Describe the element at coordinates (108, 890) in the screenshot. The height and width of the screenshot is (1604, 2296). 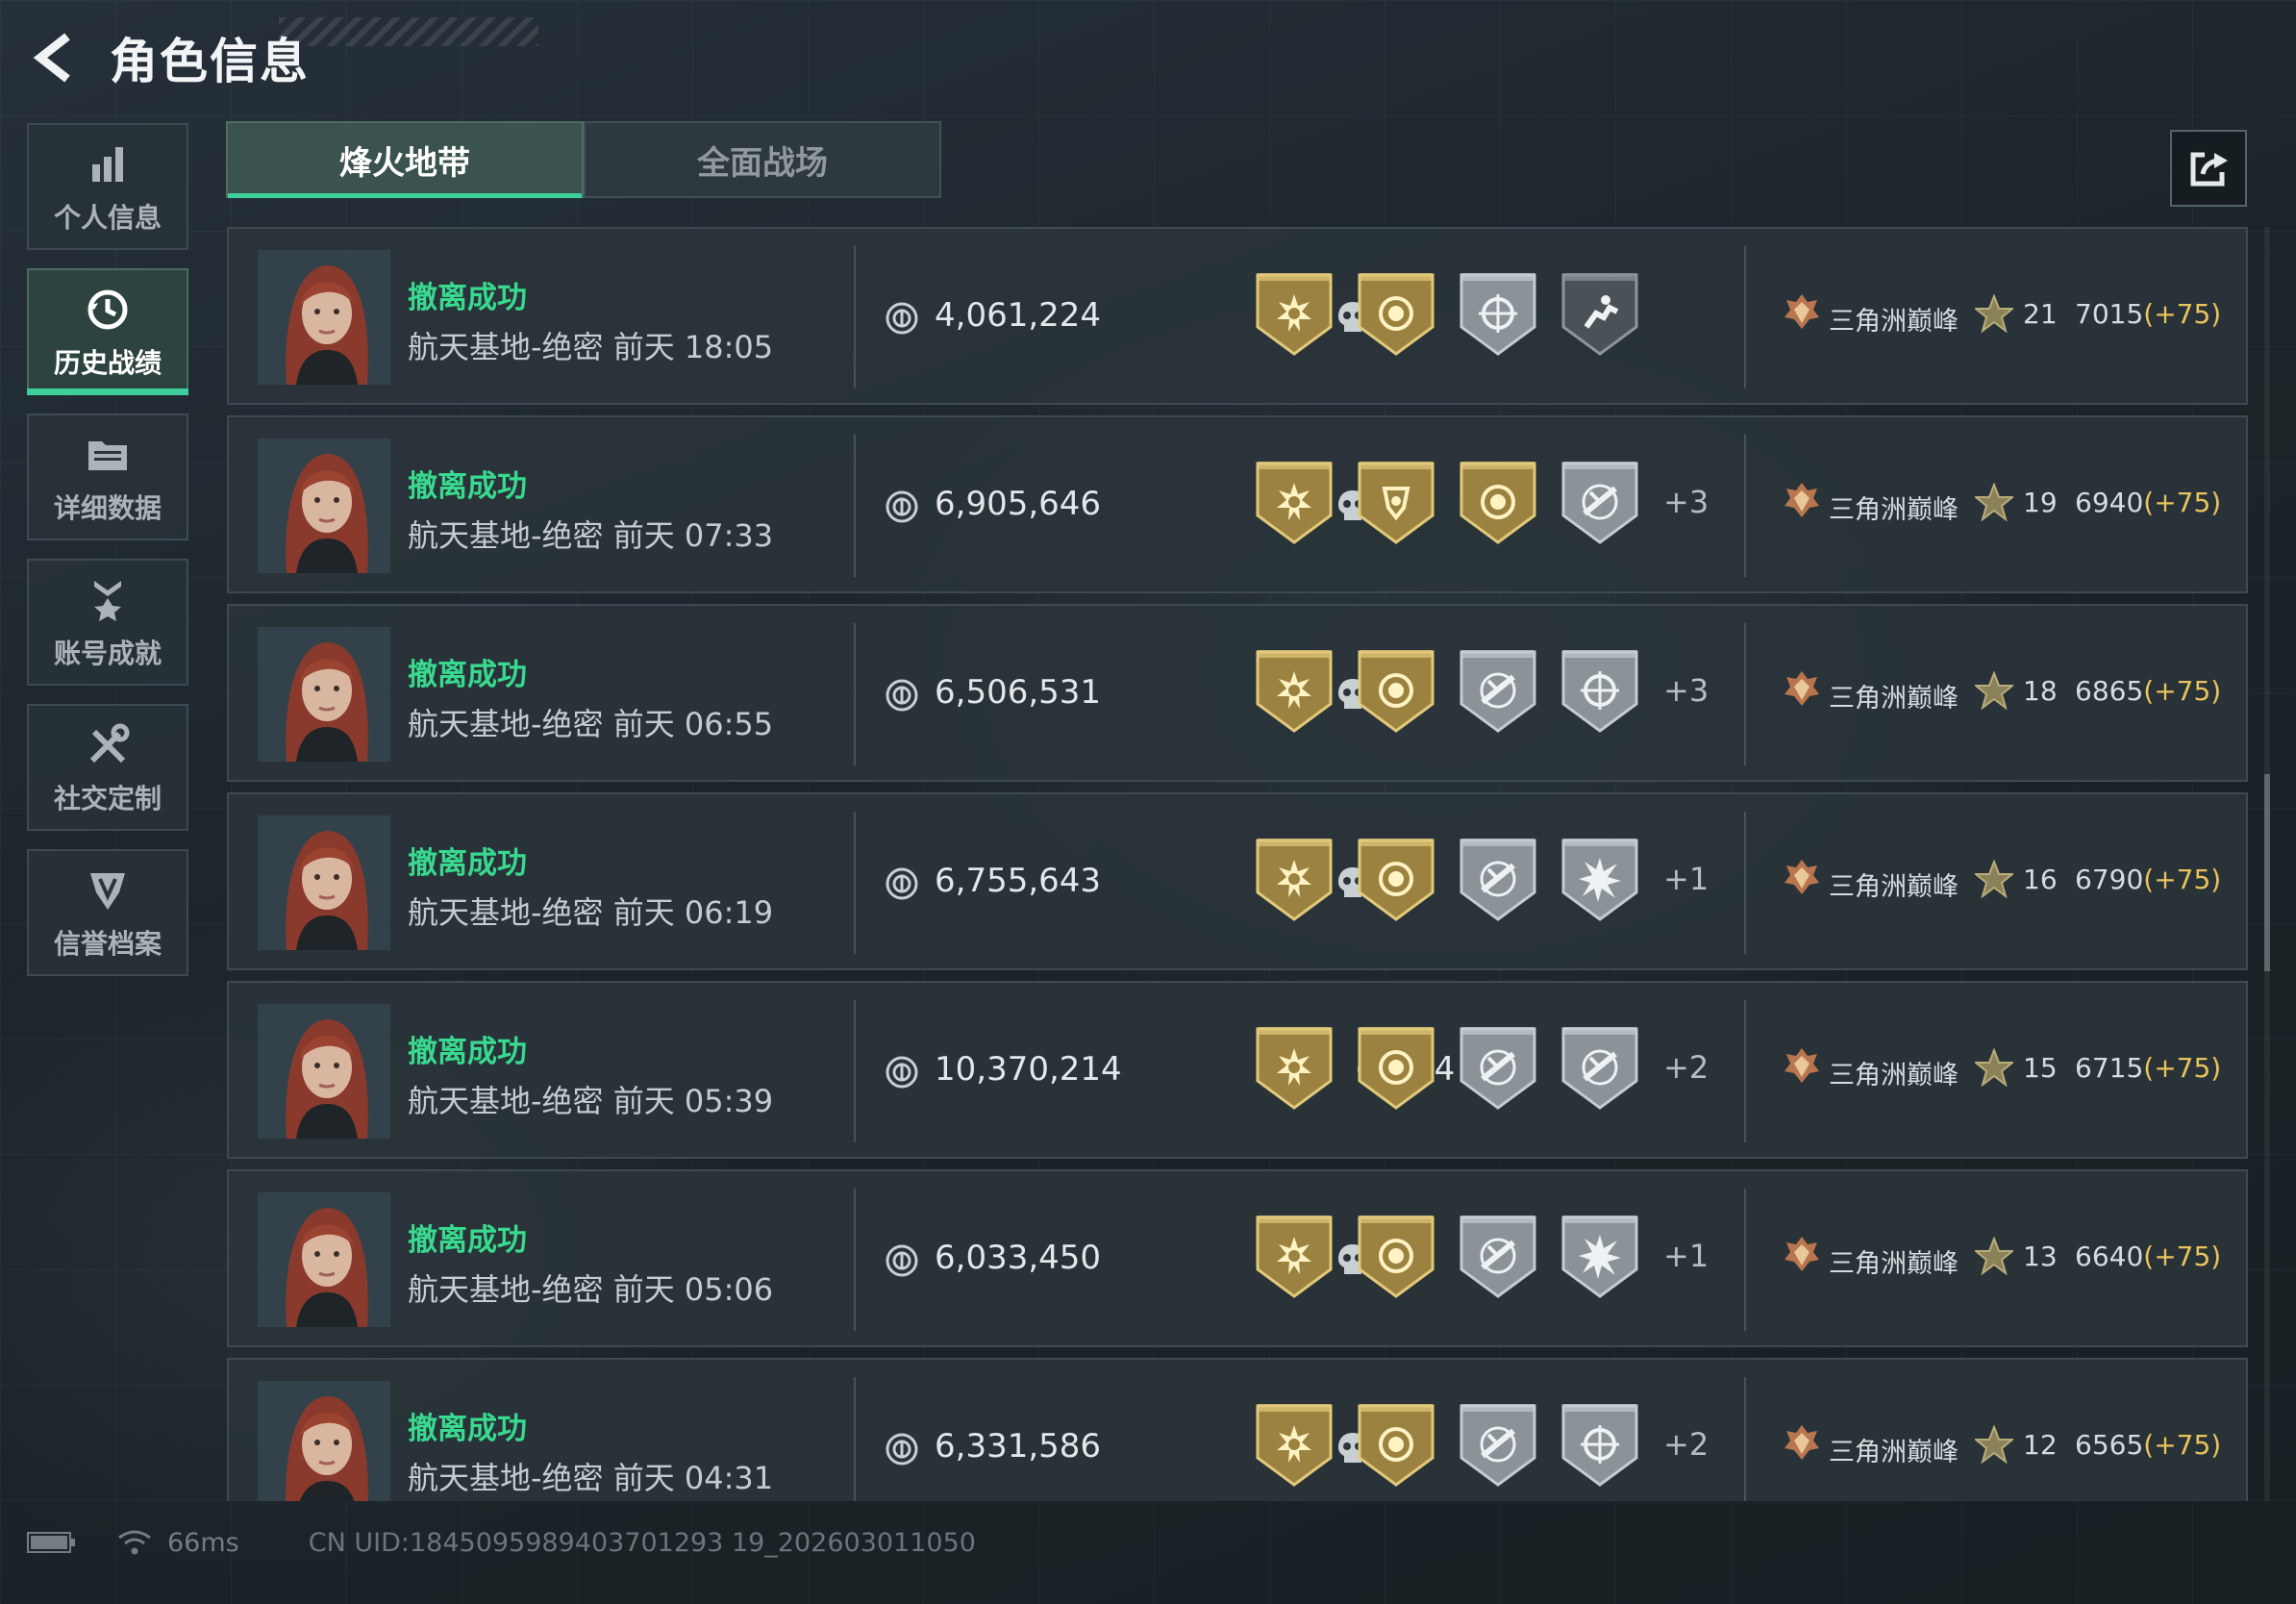
I see `reputation-shield-icon` at that location.